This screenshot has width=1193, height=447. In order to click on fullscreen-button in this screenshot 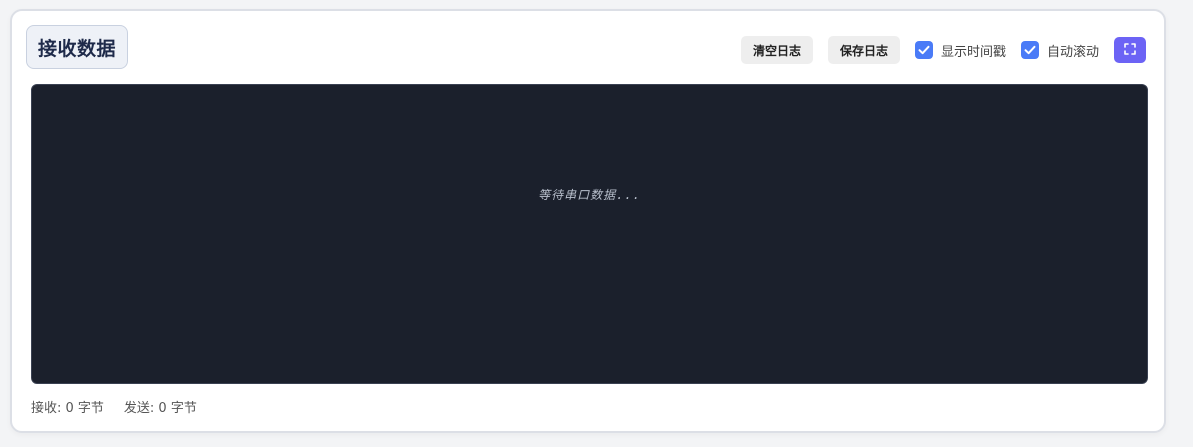, I will do `click(1130, 50)`.